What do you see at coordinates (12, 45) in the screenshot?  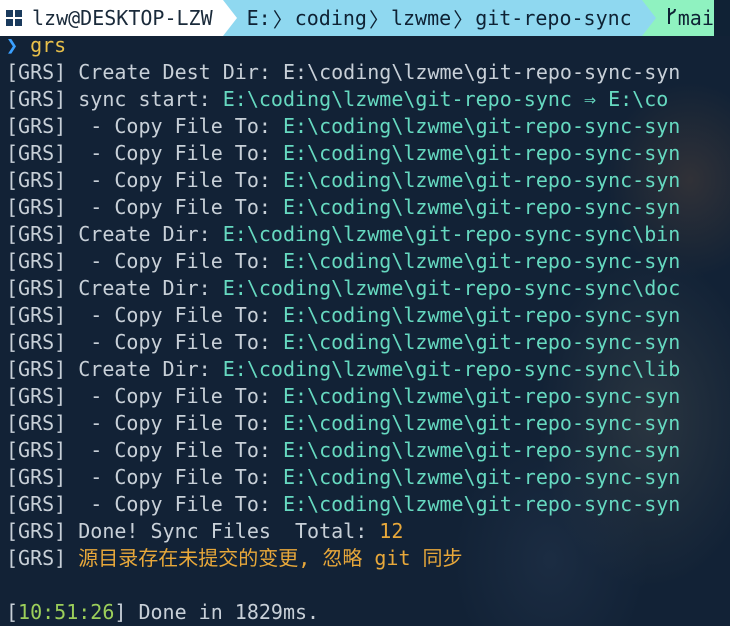 I see `prompt-caret-icon: ❯` at bounding box center [12, 45].